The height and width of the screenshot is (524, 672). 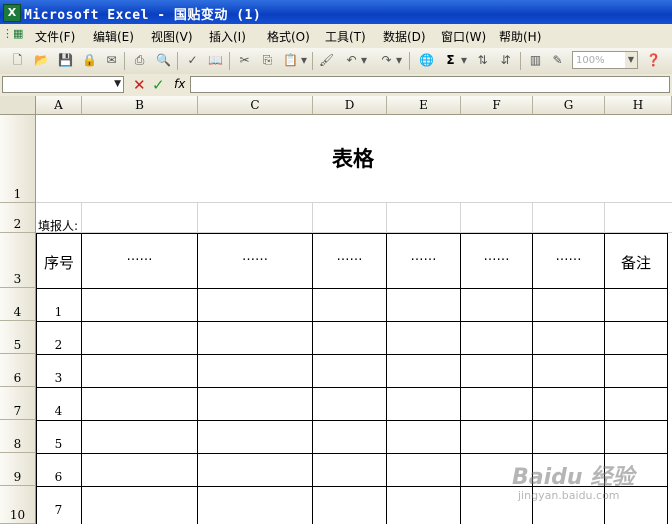 What do you see at coordinates (17, 224) in the screenshot?
I see `row-number: 2` at bounding box center [17, 224].